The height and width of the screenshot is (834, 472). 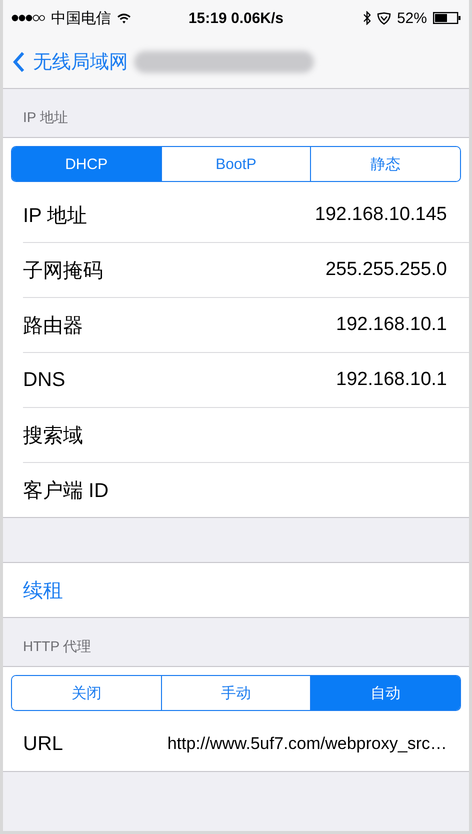 What do you see at coordinates (386, 270) in the screenshot?
I see `row-value: 255.255.255.0` at bounding box center [386, 270].